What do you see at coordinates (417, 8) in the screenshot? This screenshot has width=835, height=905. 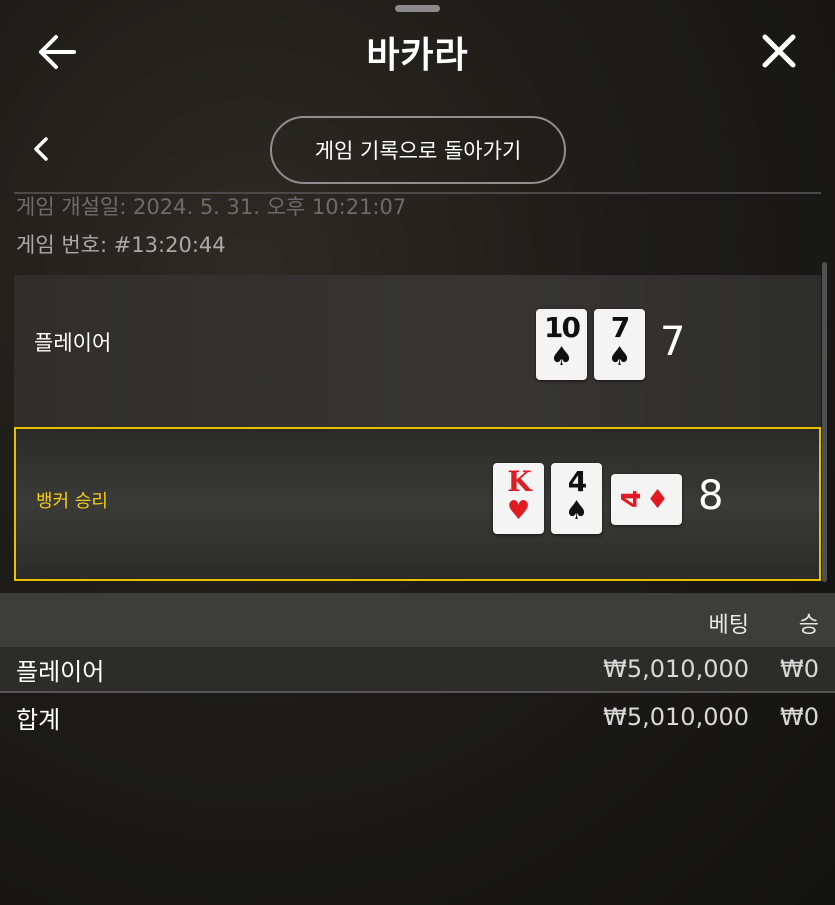 I see `sheet-drag-handle` at bounding box center [417, 8].